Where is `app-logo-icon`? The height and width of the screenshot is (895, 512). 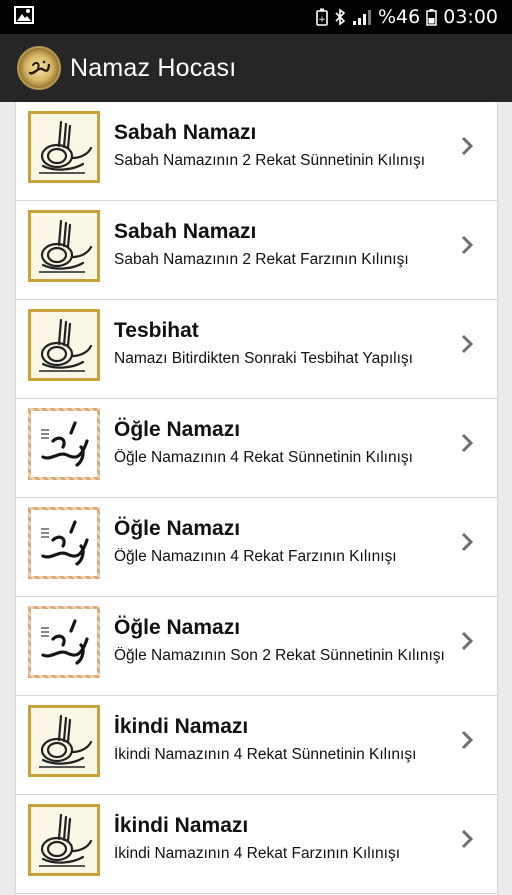 app-logo-icon is located at coordinates (39, 68).